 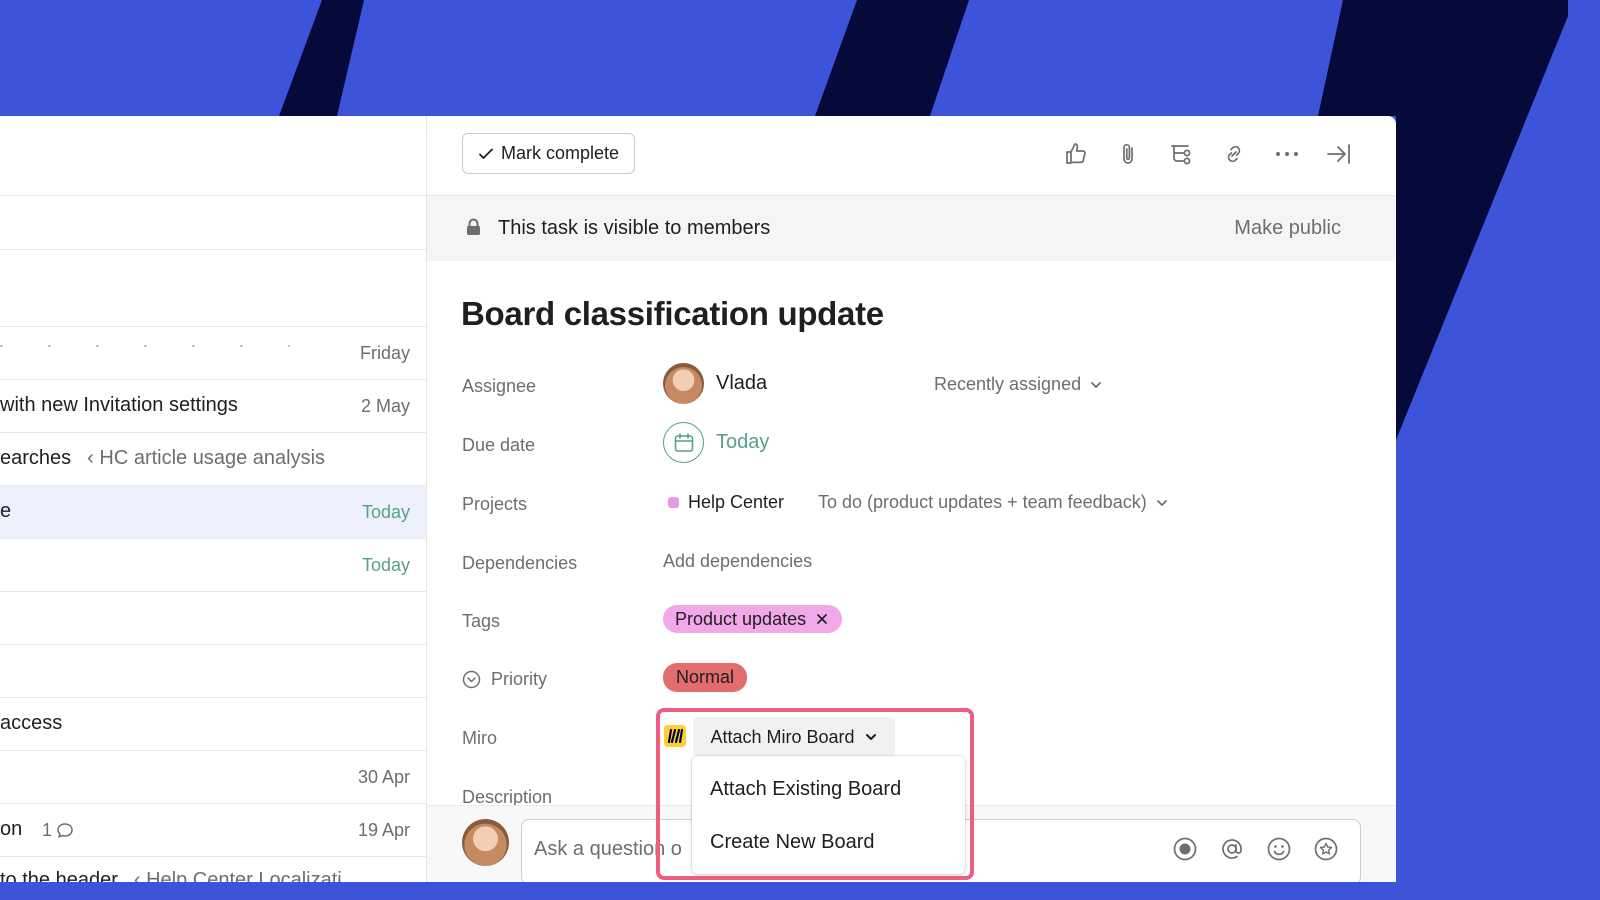 I want to click on more-icon, so click(x=1287, y=154).